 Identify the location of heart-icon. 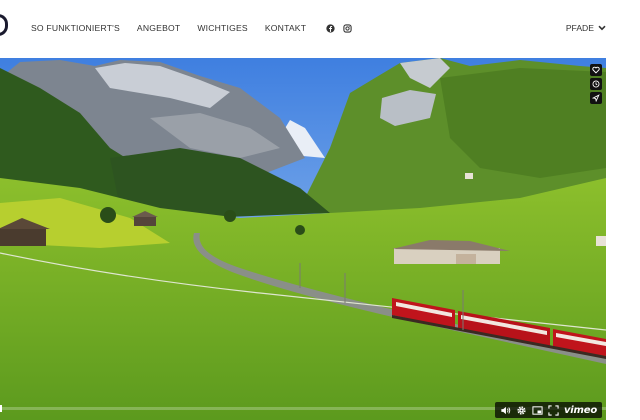
(596, 70).